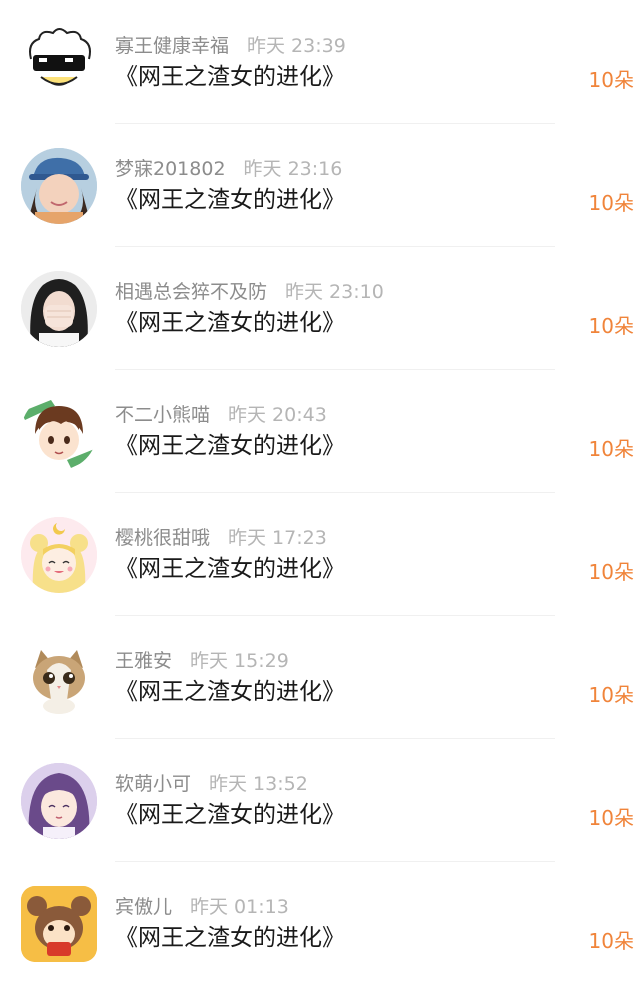 The image size is (640, 983). Describe the element at coordinates (277, 415) in the screenshot. I see `gift-time: 昨天 20:43` at that location.